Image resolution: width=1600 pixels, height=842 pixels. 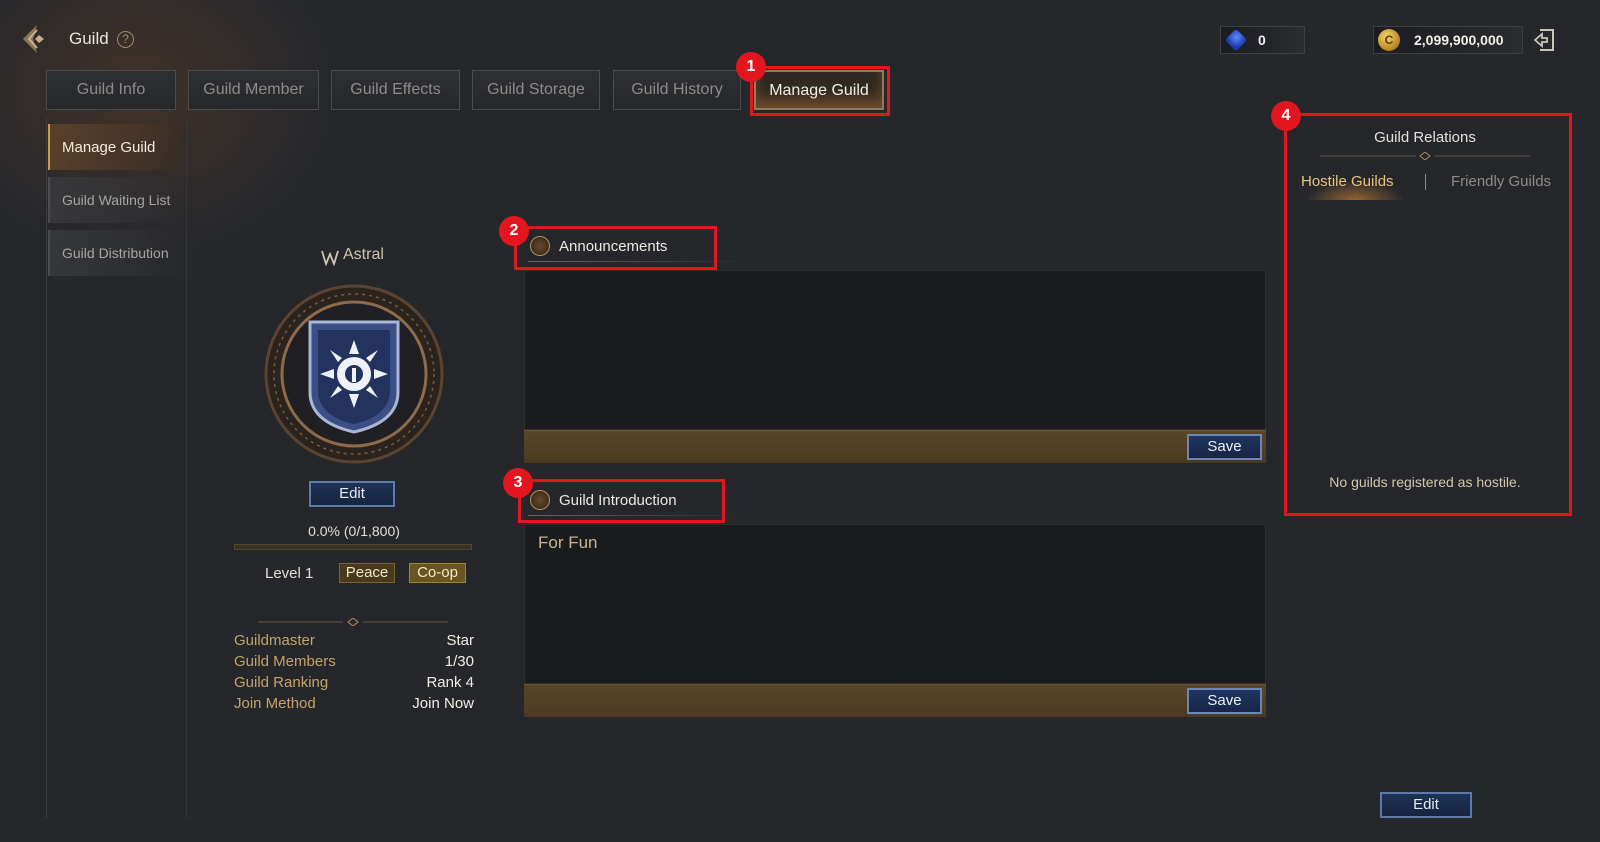 I want to click on relations-edit-button: Edit, so click(x=1426, y=805).